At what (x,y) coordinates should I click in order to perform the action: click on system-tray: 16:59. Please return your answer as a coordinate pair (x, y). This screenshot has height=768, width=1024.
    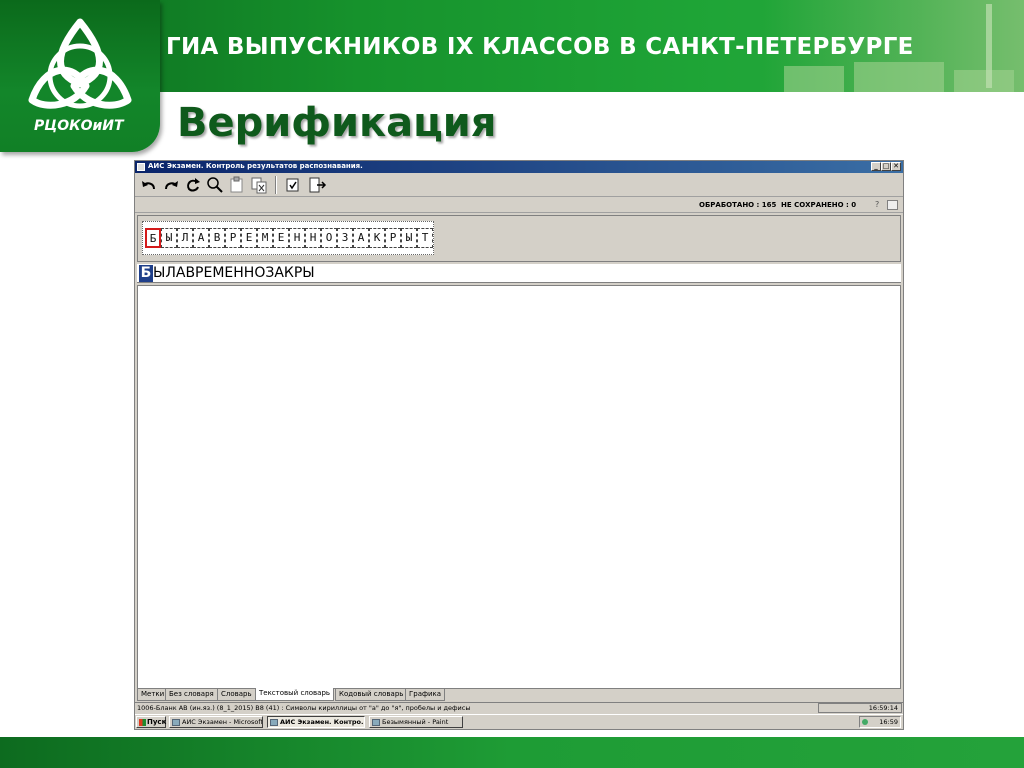
    Looking at the image, I should click on (880, 722).